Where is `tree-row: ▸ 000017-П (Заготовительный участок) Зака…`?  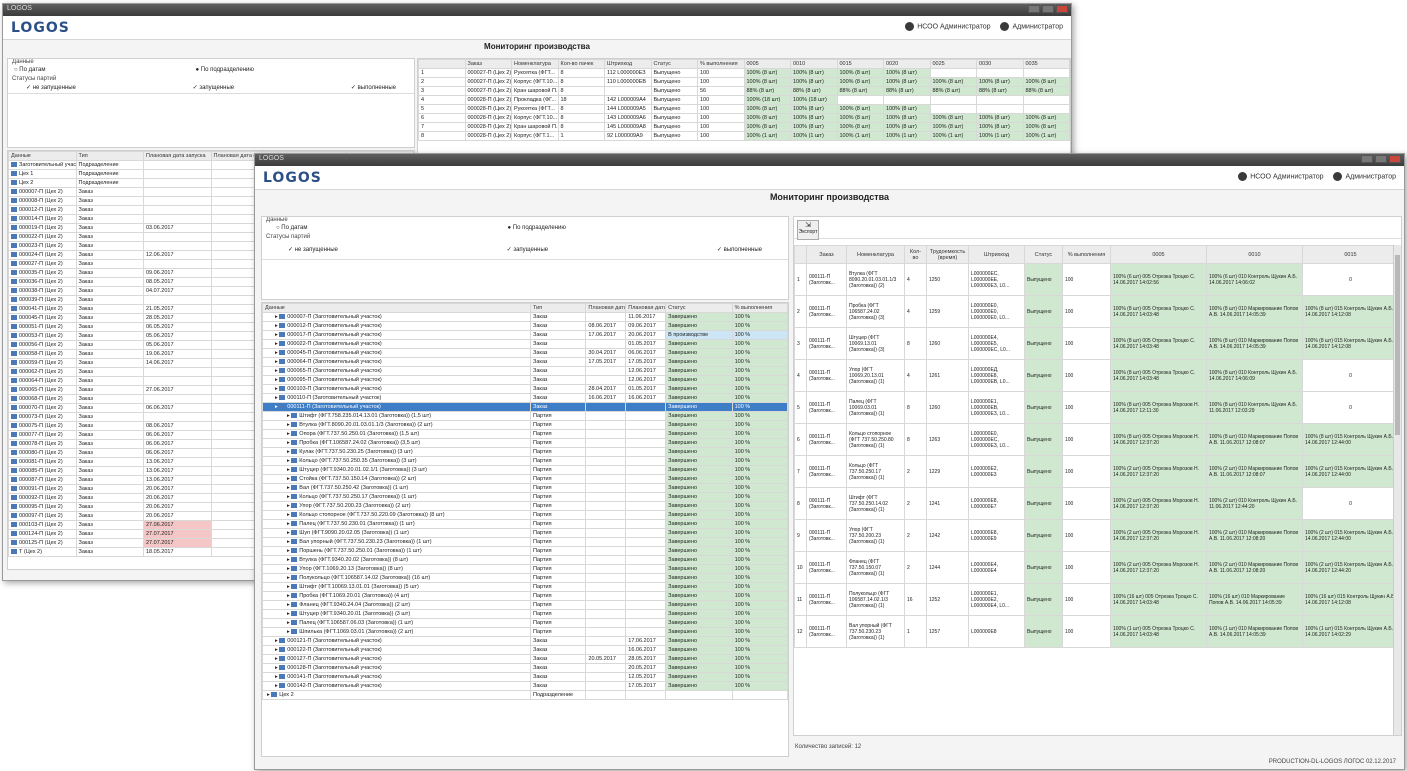
tree-row: ▸ 000017-П (Заготовительный участок) Зака… is located at coordinates (525, 335).